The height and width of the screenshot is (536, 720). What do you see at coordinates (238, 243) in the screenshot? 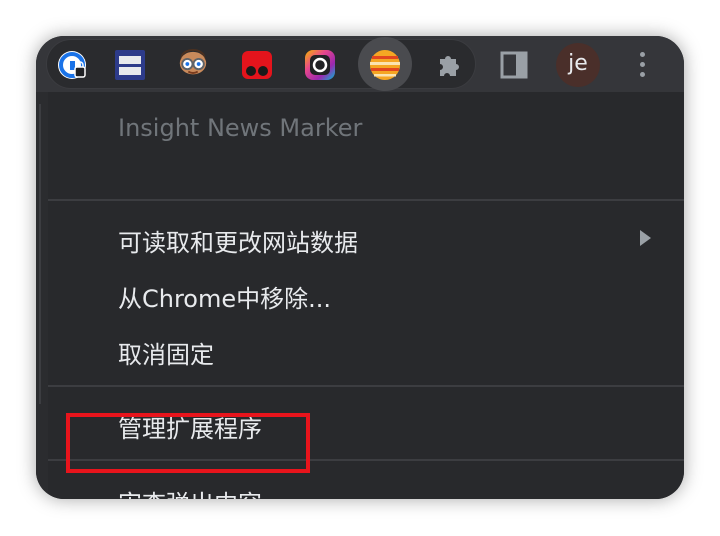
I see `menu-item-label: 可读取和更改网站数据` at bounding box center [238, 243].